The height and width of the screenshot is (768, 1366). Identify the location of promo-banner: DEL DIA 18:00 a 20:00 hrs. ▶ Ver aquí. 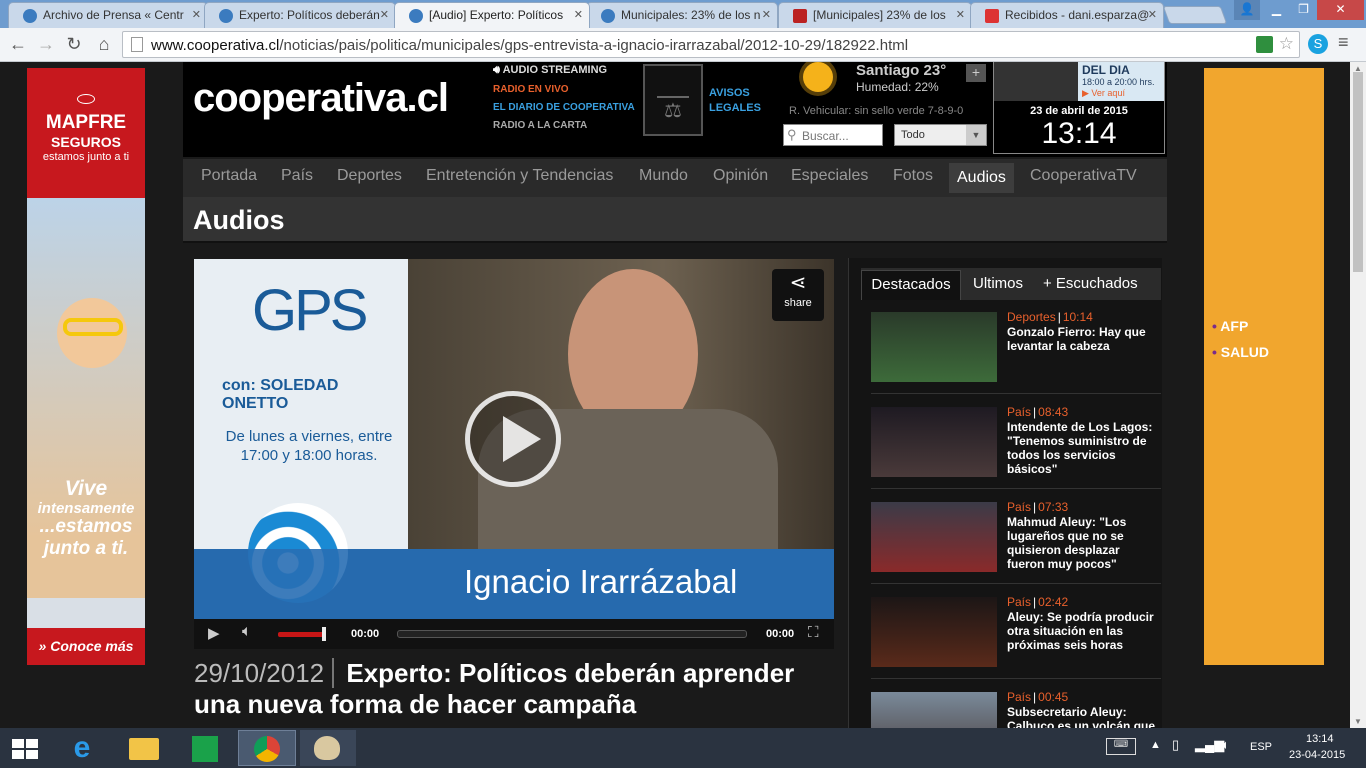
(1079, 81).